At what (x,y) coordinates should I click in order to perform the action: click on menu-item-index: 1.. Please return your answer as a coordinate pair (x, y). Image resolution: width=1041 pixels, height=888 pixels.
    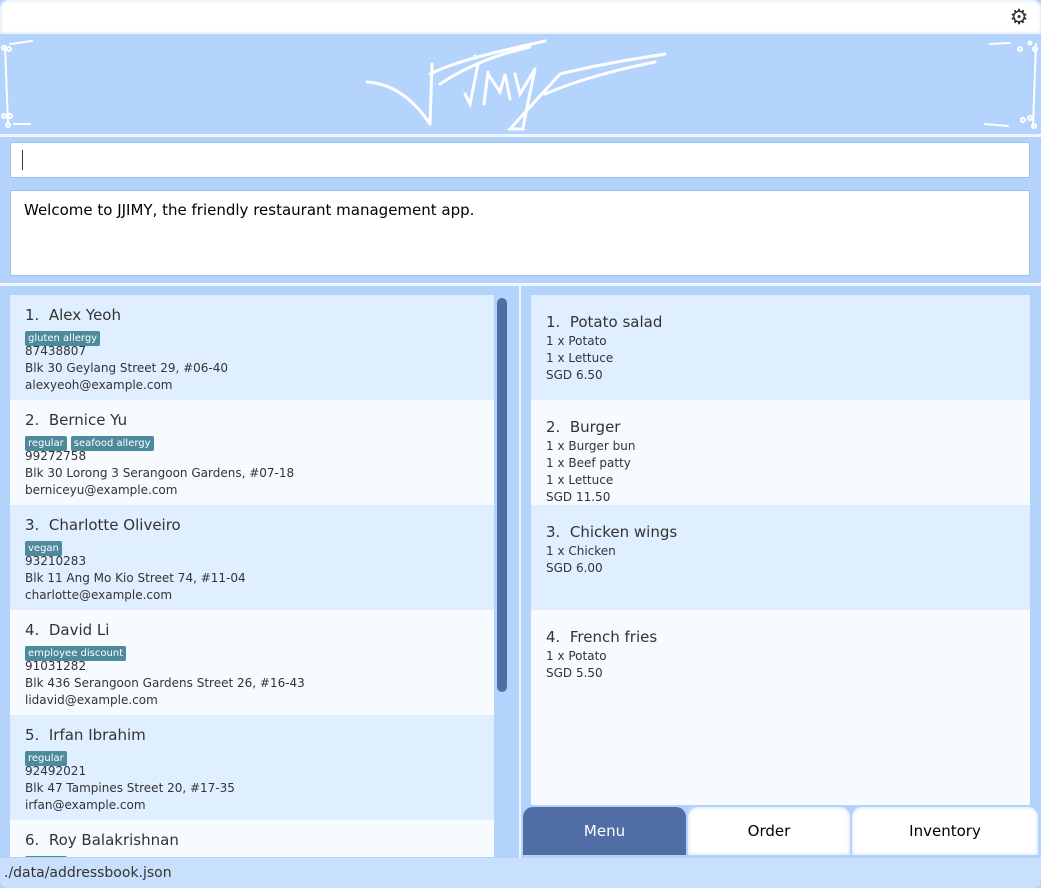
    Looking at the image, I should click on (553, 322).